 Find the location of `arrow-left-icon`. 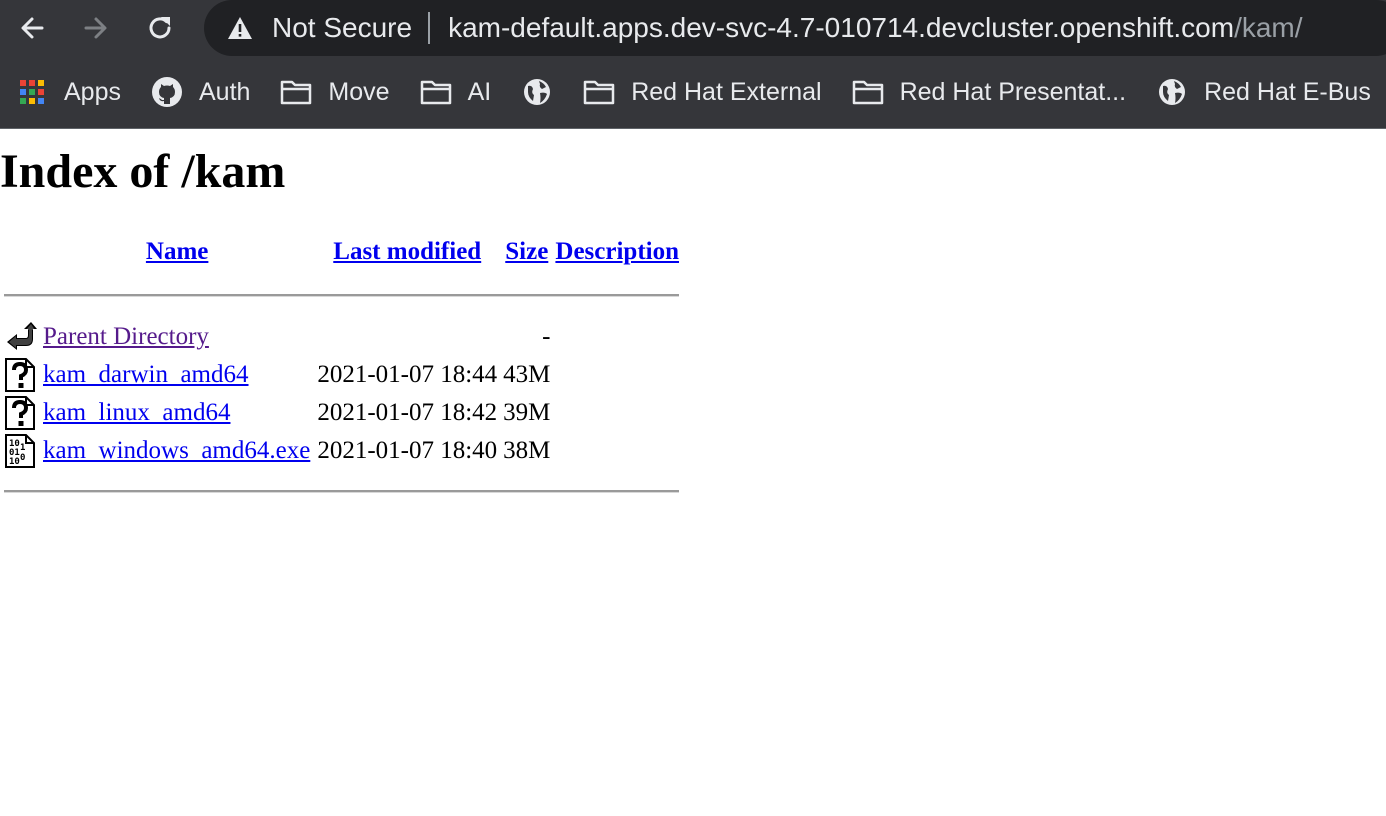

arrow-left-icon is located at coordinates (32, 28).